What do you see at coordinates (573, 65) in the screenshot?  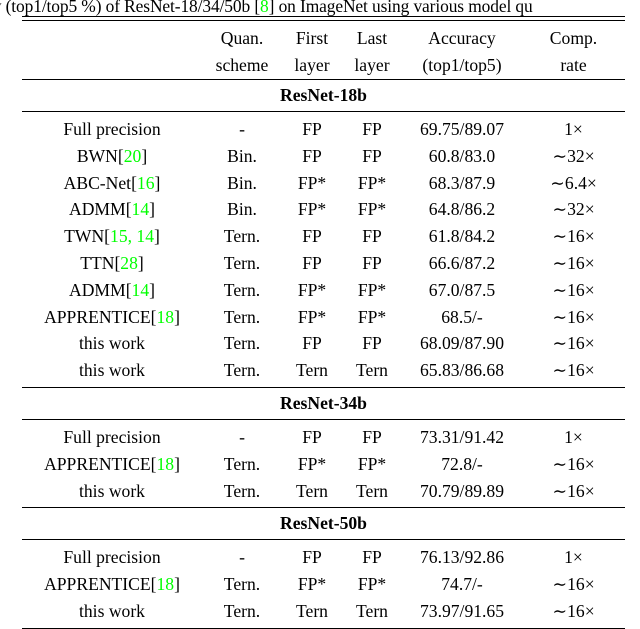 I see `column-header-5: rate` at bounding box center [573, 65].